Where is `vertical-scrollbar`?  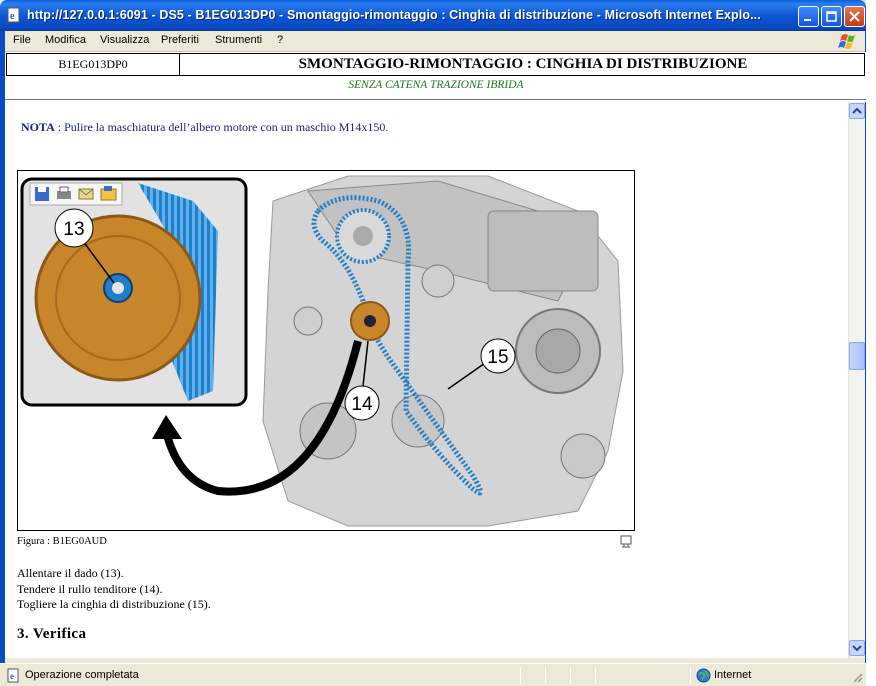
vertical-scrollbar is located at coordinates (856, 380).